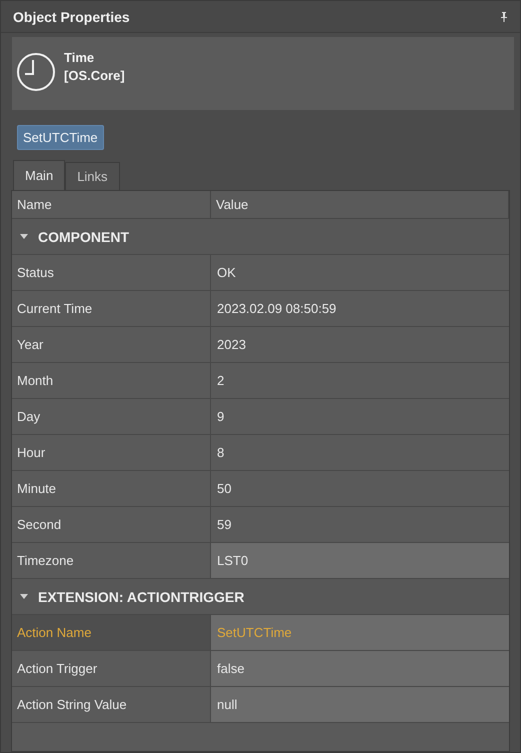  What do you see at coordinates (221, 453) in the screenshot?
I see `property-value: 8` at bounding box center [221, 453].